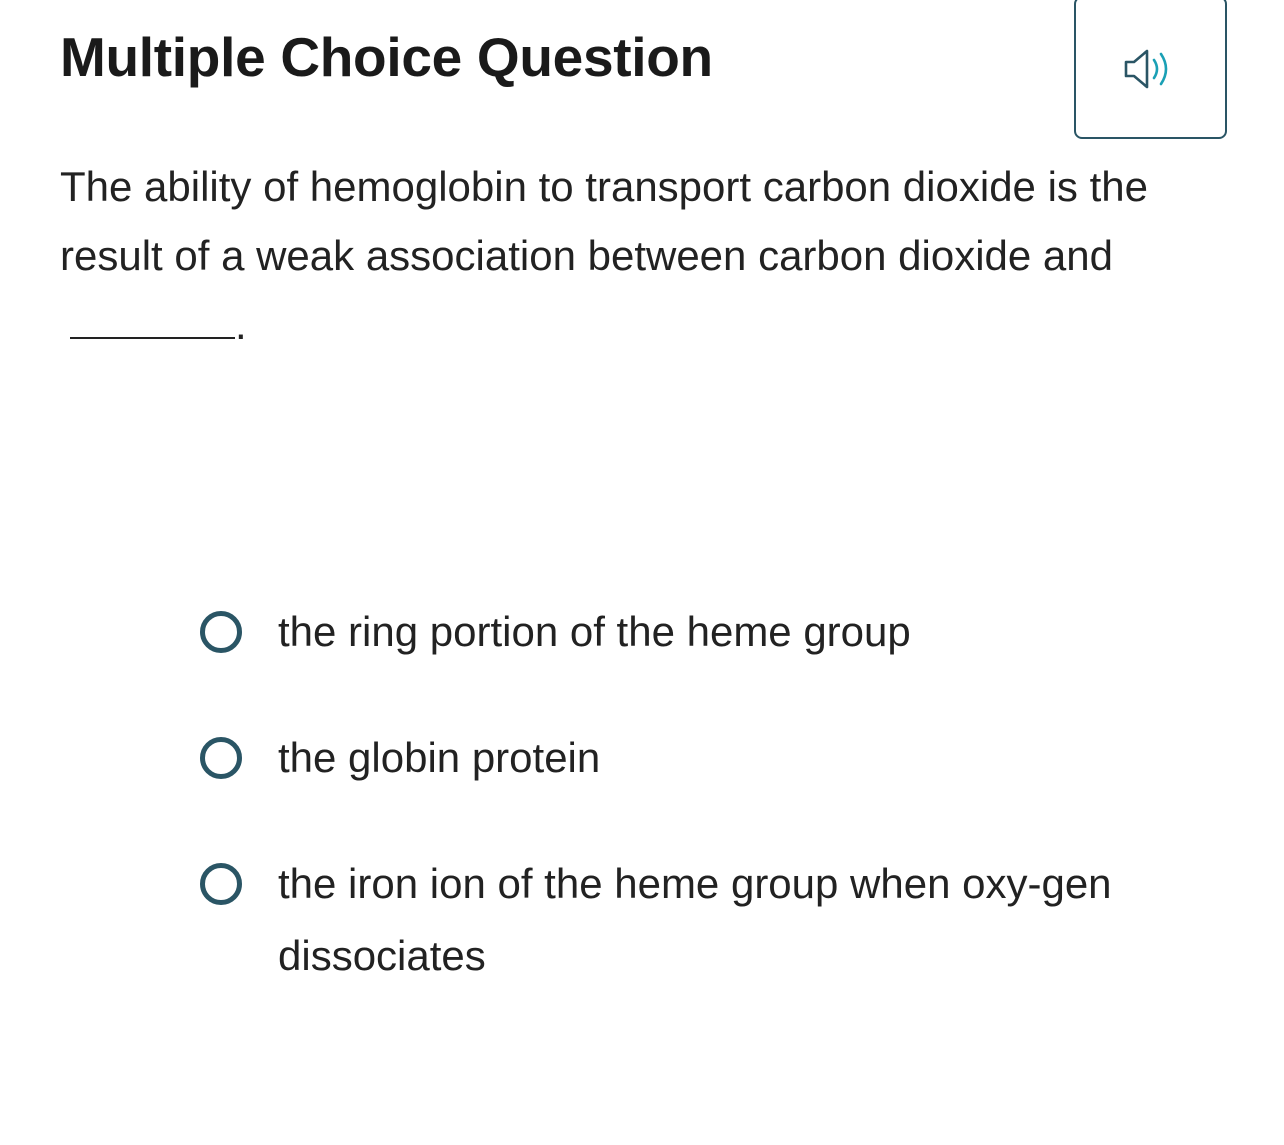 This screenshot has width=1284, height=1145. What do you see at coordinates (594, 631) in the screenshot?
I see `answer-option-label: the ring portion of the heme group` at bounding box center [594, 631].